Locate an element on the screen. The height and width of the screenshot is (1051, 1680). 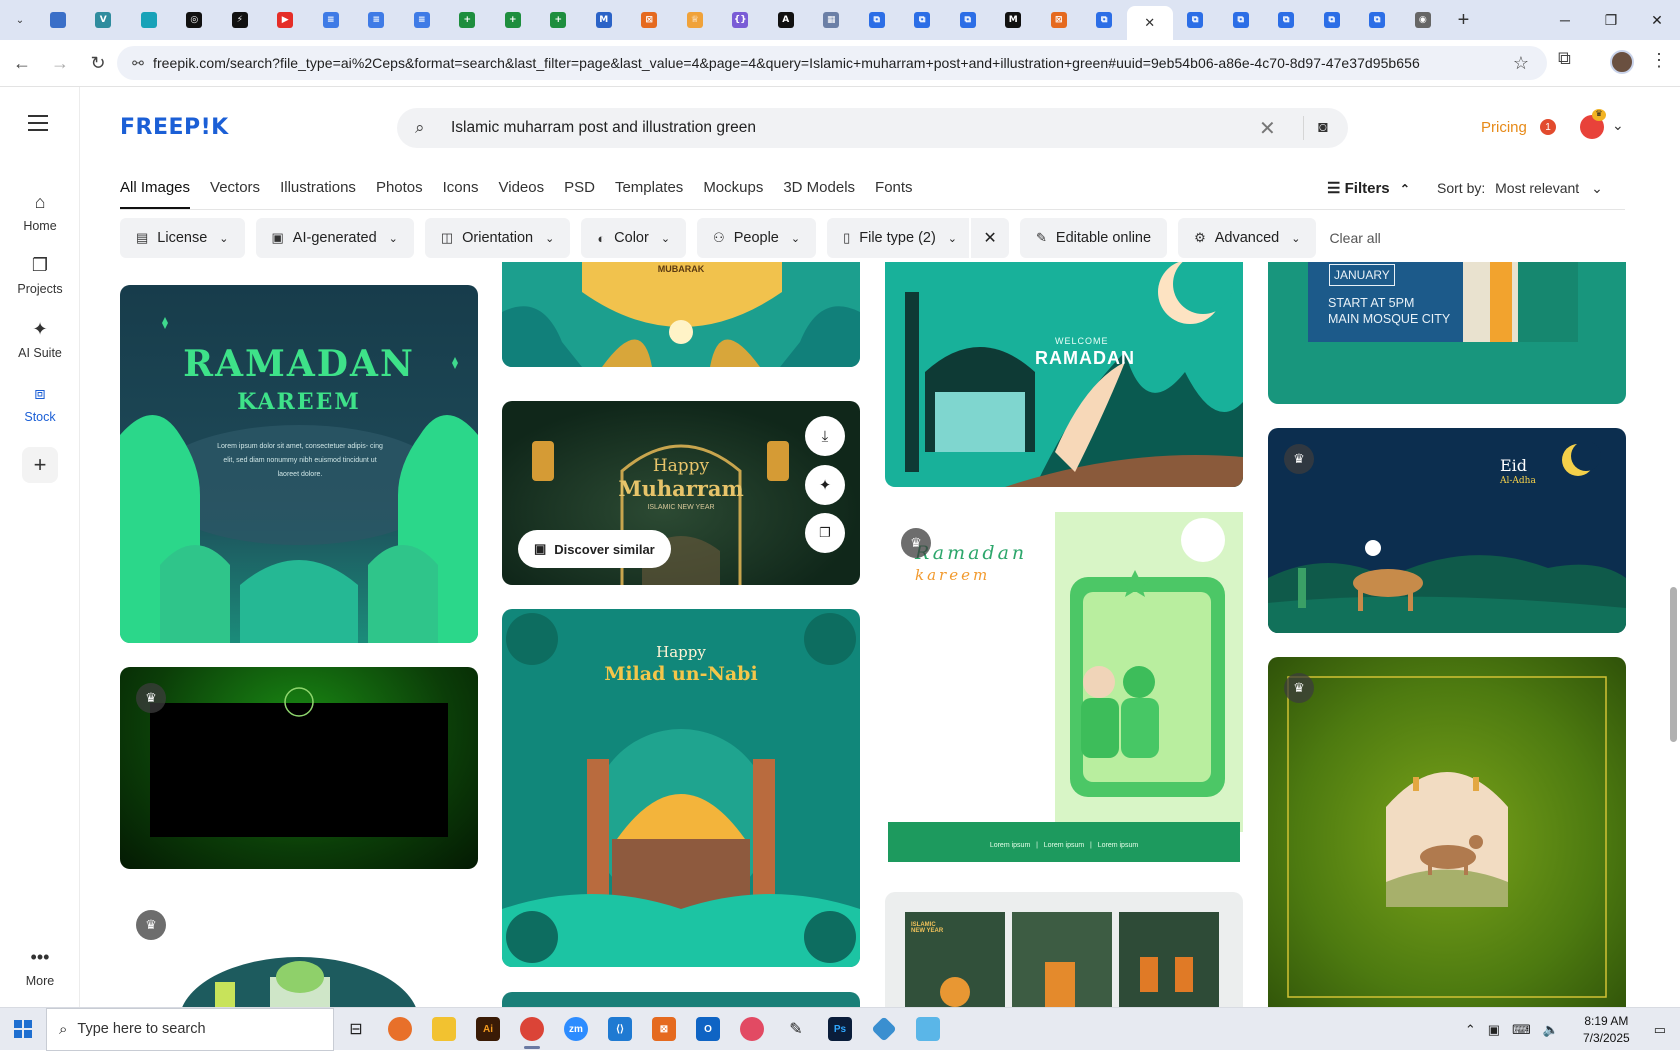
close-tab-icon: ✕ is located at coordinates (1150, 23).